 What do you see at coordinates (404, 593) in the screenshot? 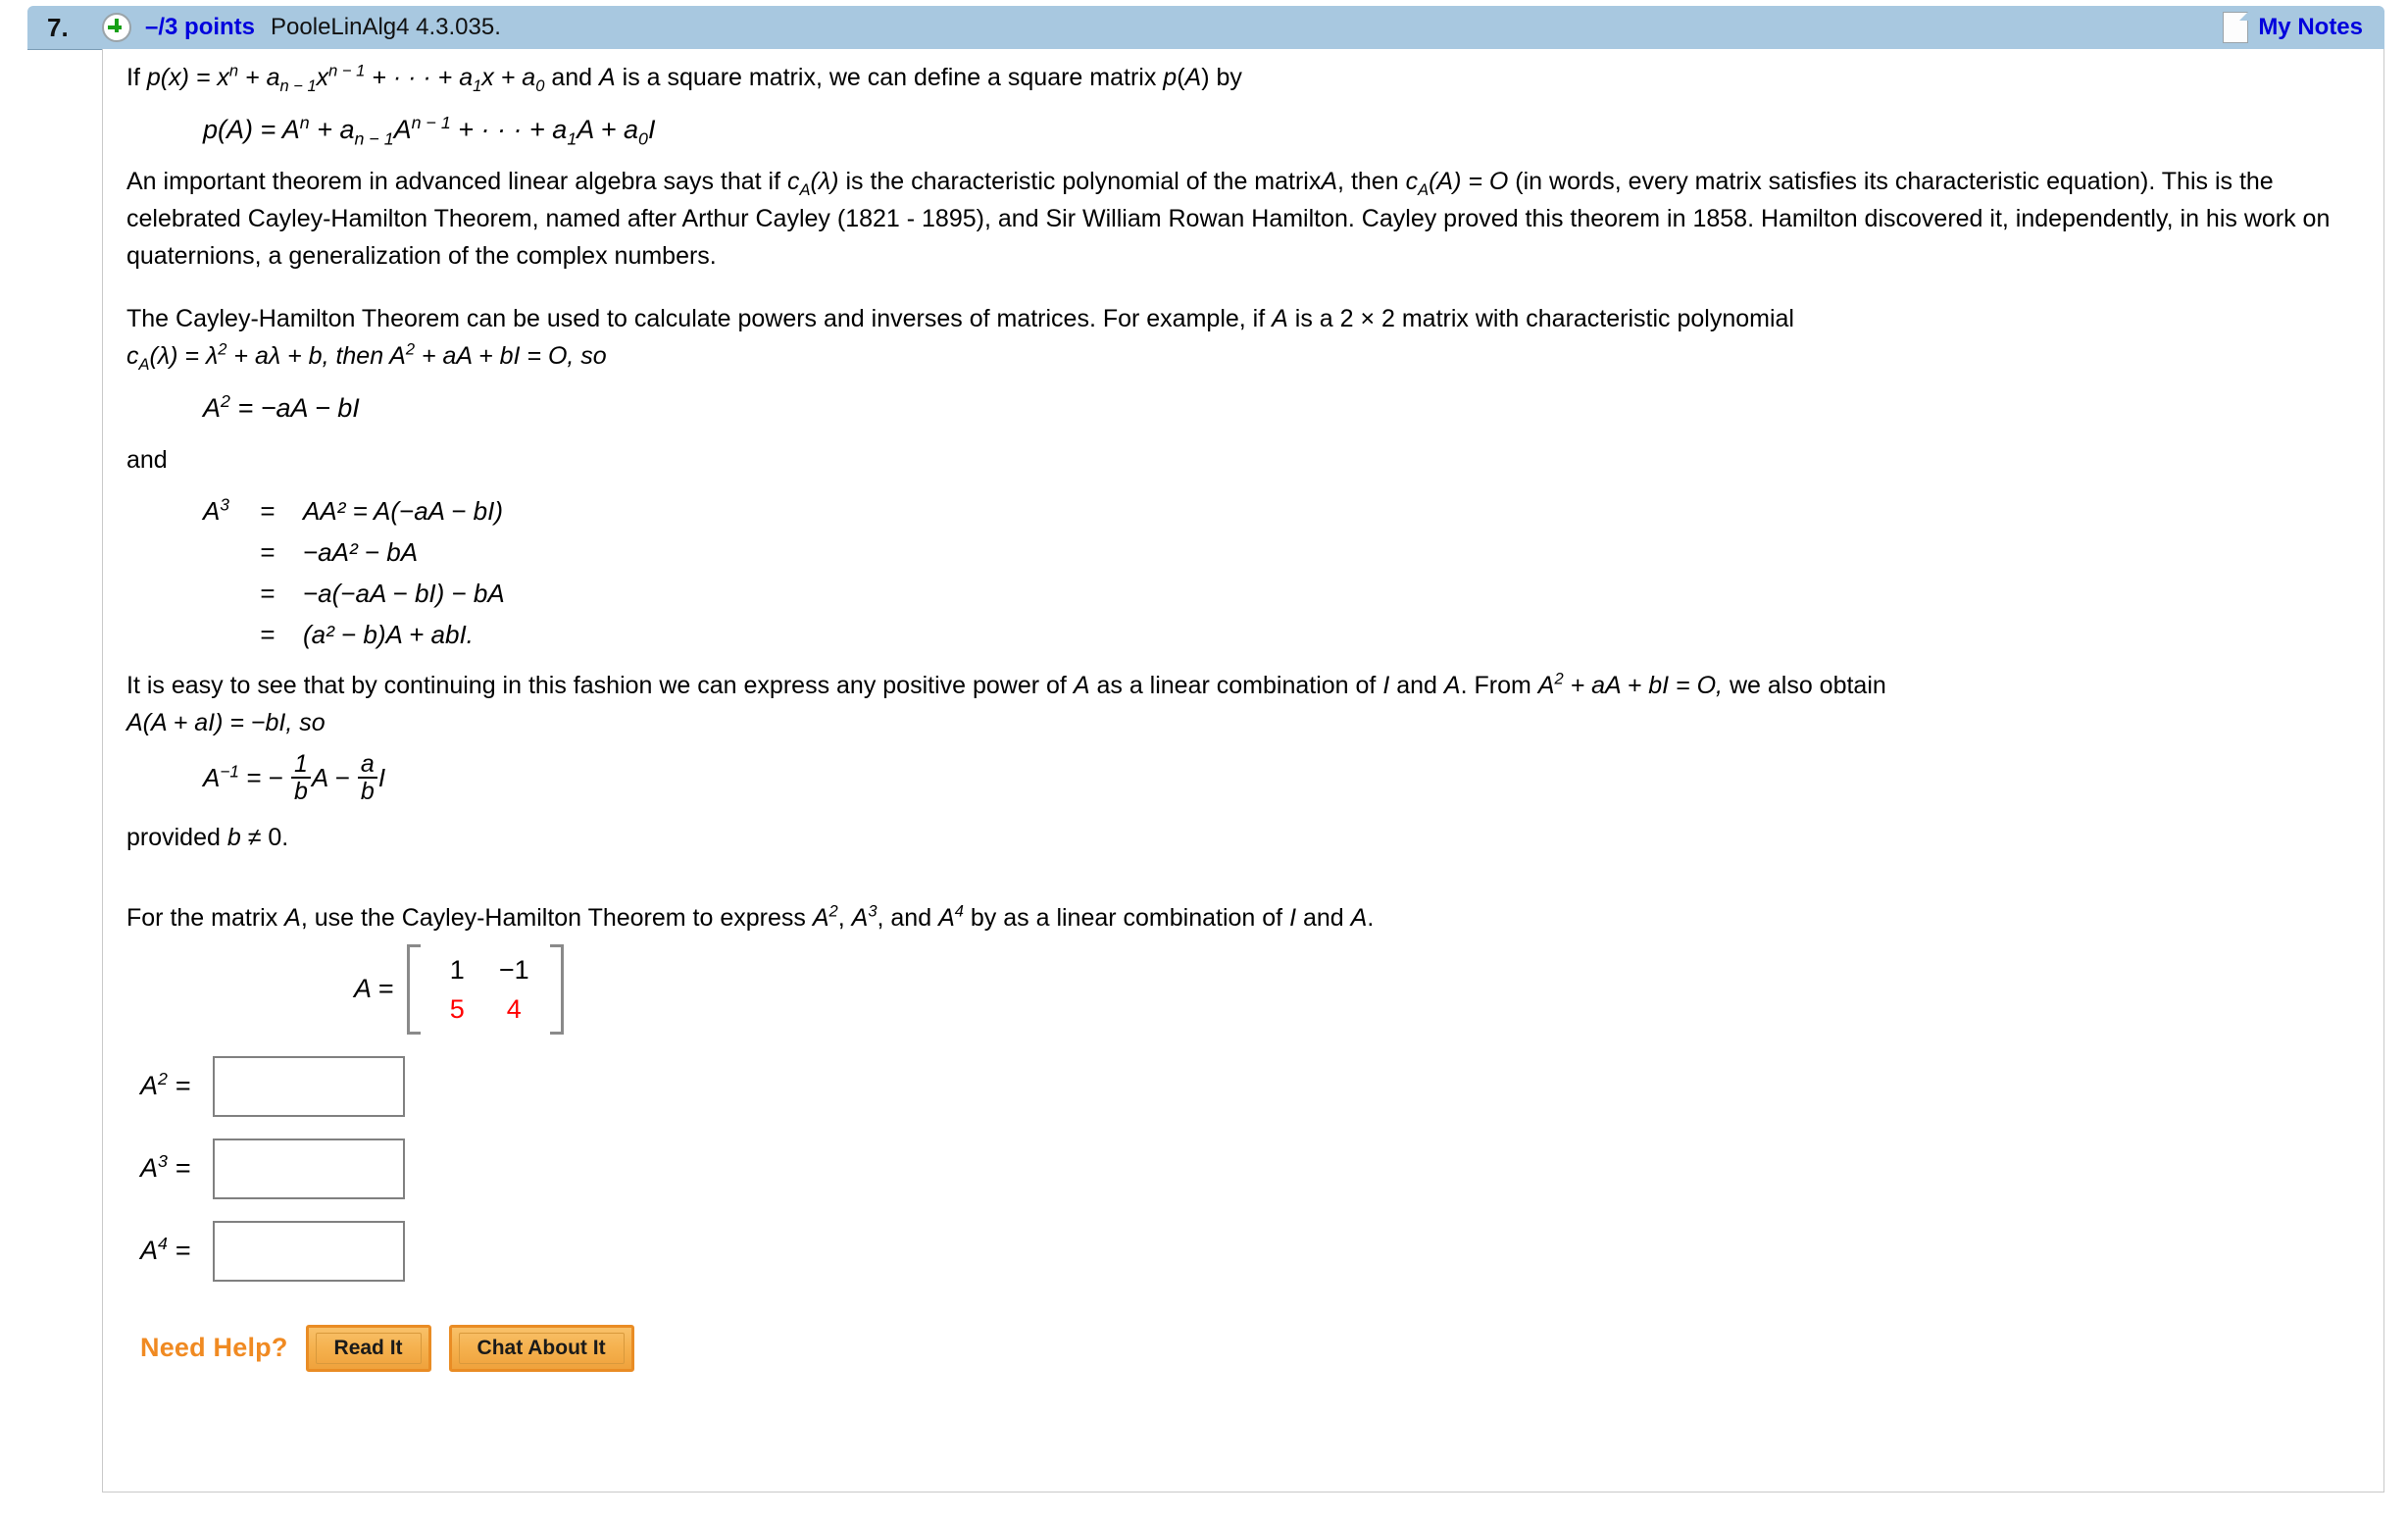
I see `A3-rhs-3: −a(−aA − bI) − bA` at bounding box center [404, 593].